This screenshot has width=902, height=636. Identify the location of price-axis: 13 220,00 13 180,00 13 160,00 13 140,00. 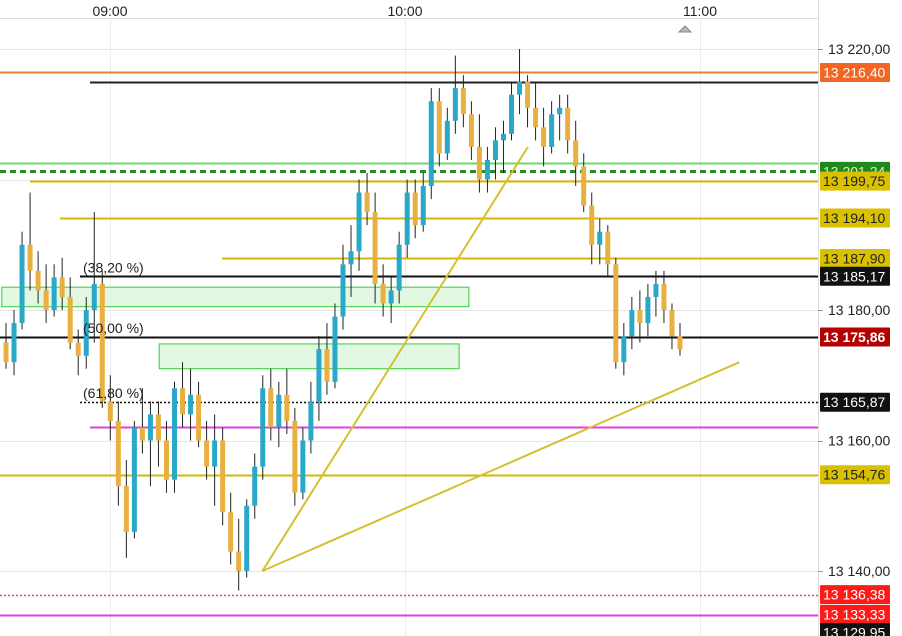
(854, 310).